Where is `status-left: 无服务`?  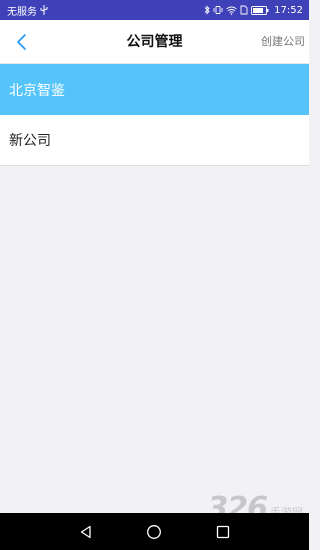 status-left: 无服务 is located at coordinates (27, 10).